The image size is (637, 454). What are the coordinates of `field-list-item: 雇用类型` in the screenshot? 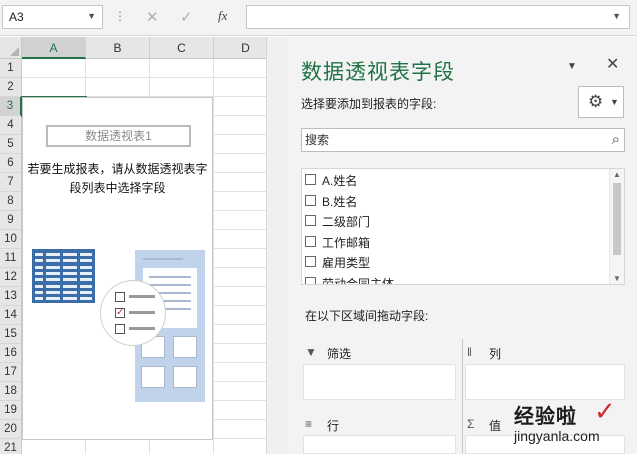 It's located at (455, 262).